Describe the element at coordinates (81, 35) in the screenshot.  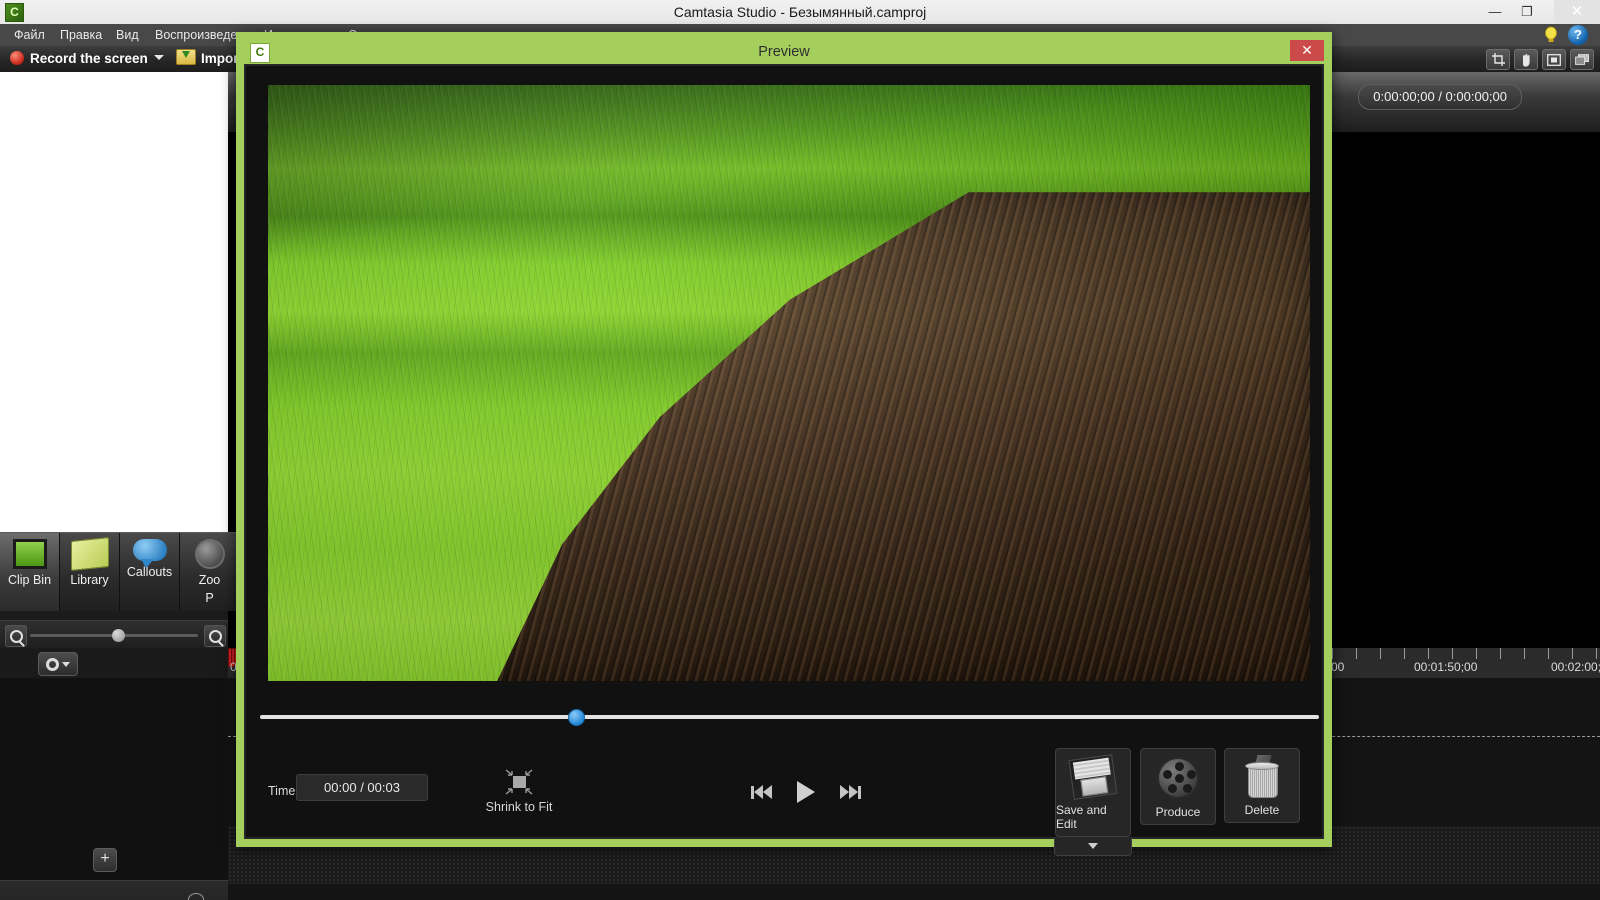
I see `menu-item-edit: Правка` at that location.